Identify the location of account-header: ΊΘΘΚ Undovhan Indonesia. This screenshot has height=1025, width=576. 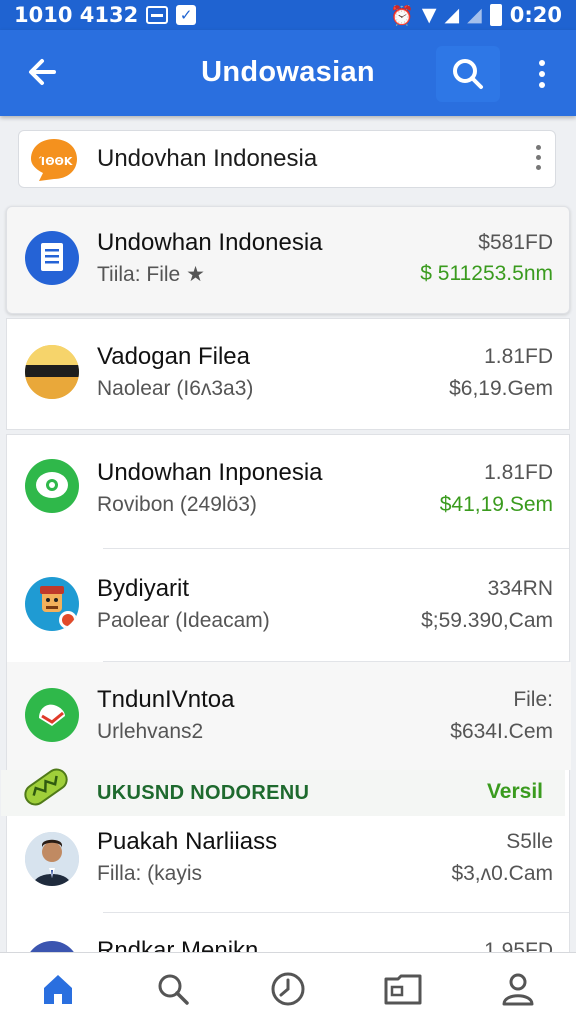
(287, 159).